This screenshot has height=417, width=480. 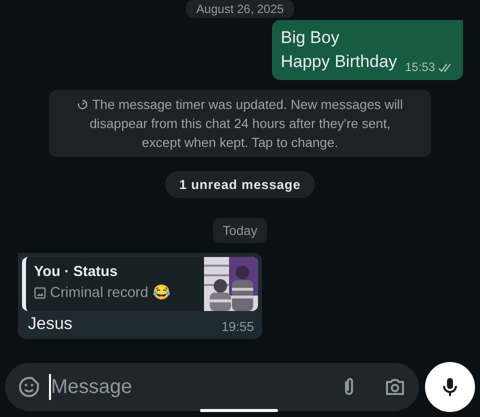 What do you see at coordinates (450, 387) in the screenshot?
I see `microphone-button` at bounding box center [450, 387].